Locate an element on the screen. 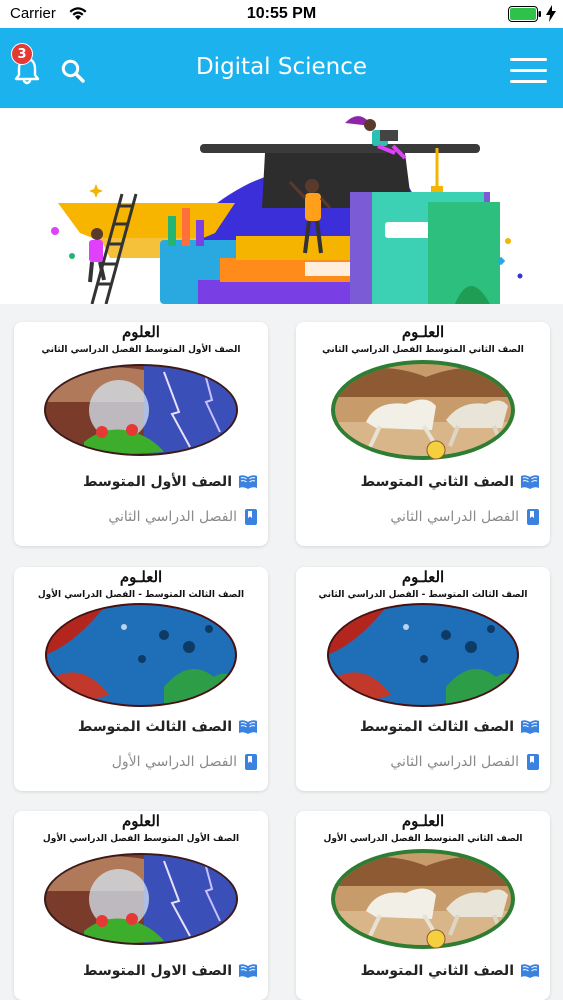 This screenshot has width=563, height=1000. grade-label-row: الصف الاول المتوسط is located at coordinates (170, 971).